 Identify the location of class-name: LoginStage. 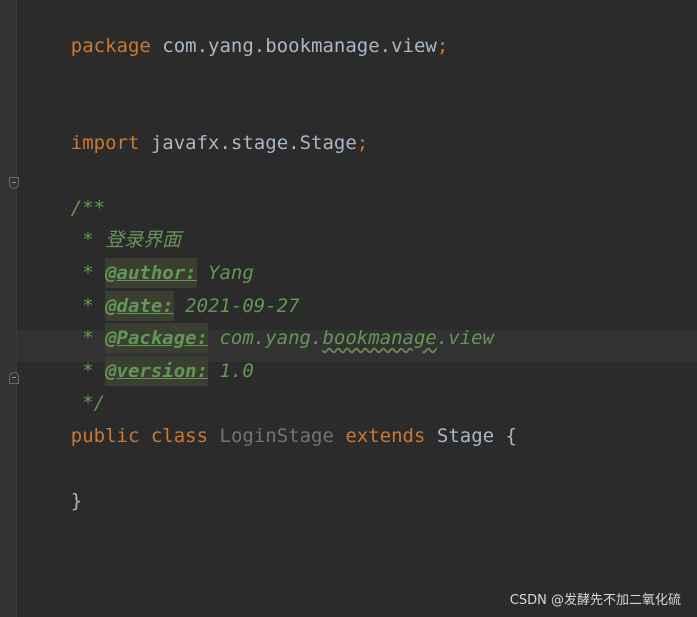
(276, 436).